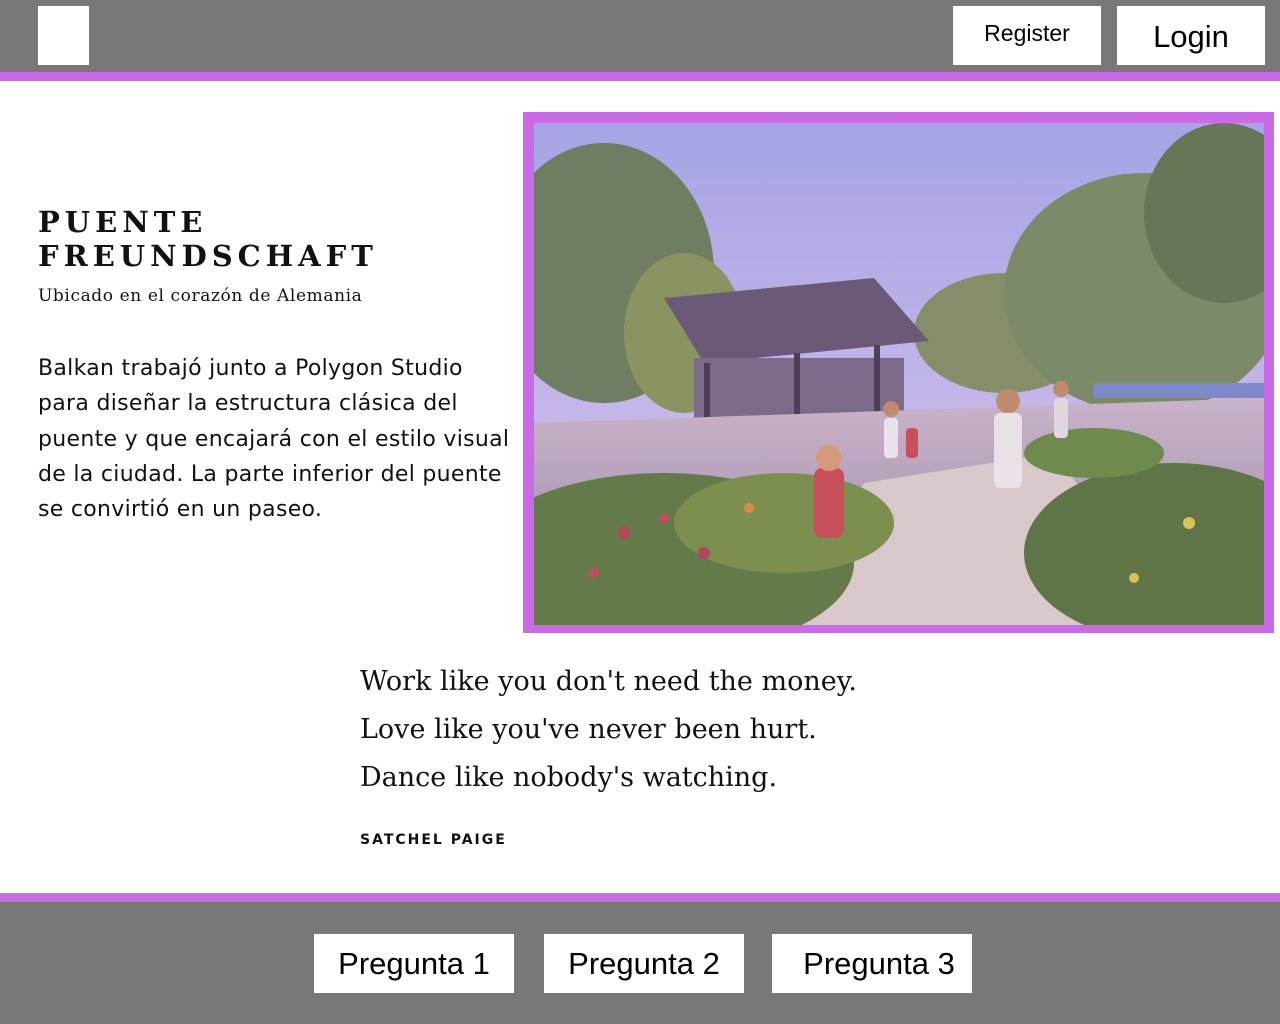  Describe the element at coordinates (608, 681) in the screenshot. I see `quote-line: Work like you don't need the money.` at that location.